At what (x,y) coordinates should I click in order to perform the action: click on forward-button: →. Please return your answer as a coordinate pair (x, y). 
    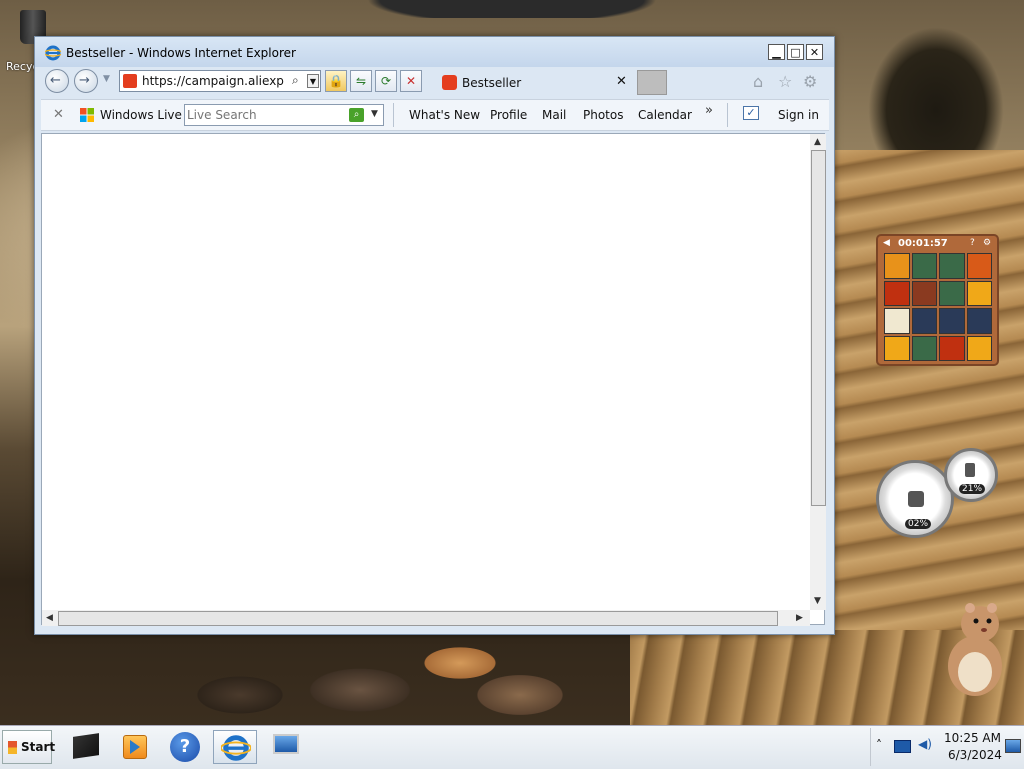
    Looking at the image, I should click on (86, 81).